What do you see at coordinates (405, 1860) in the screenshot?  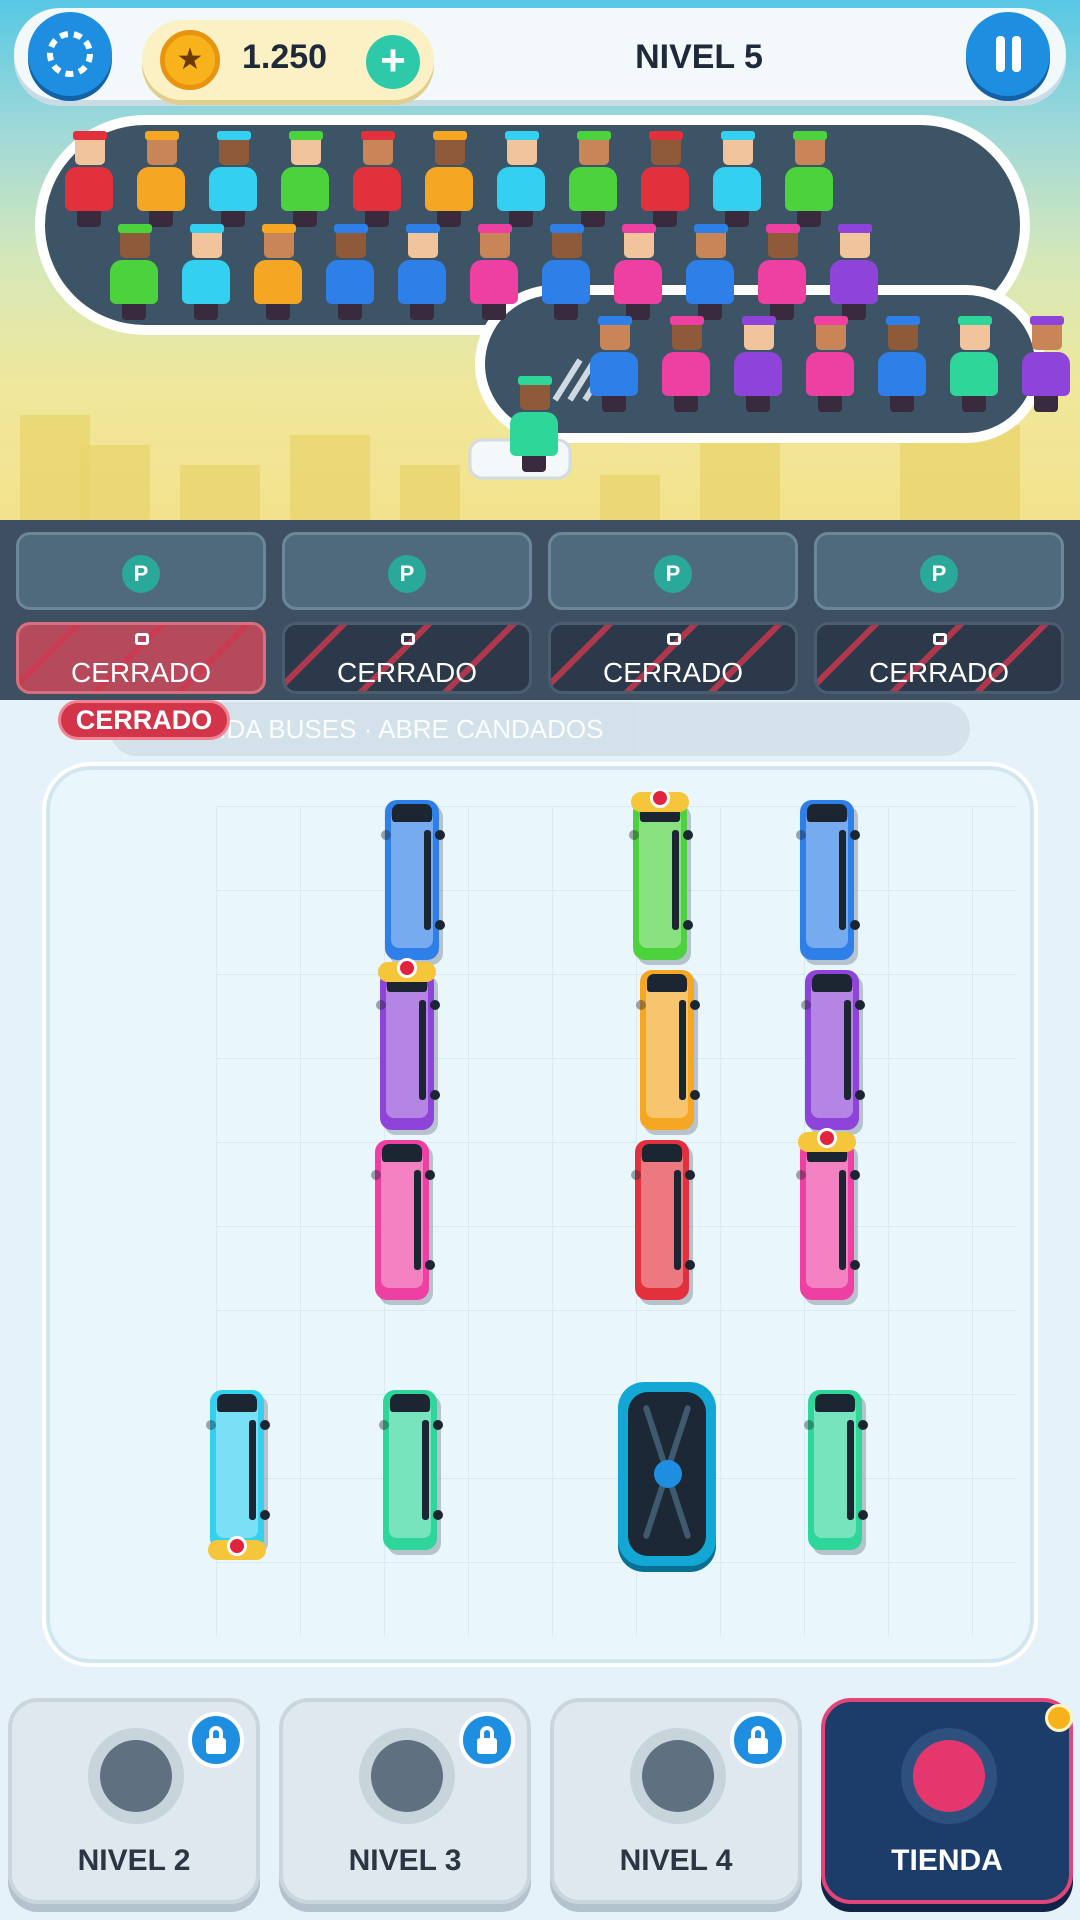 I see `tab-label: NIVEL 3` at bounding box center [405, 1860].